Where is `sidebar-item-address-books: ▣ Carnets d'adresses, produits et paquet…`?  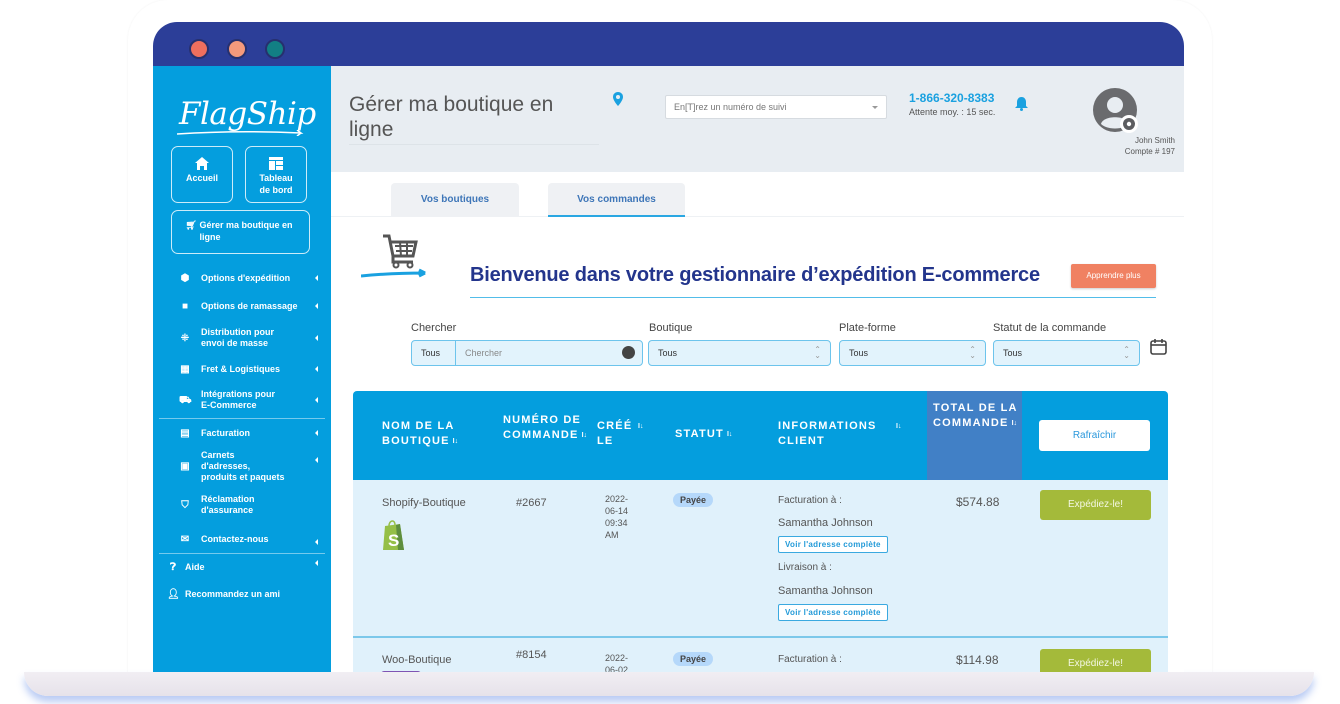 sidebar-item-address-books: ▣ Carnets d'adresses, produits et paquet… is located at coordinates (235, 466).